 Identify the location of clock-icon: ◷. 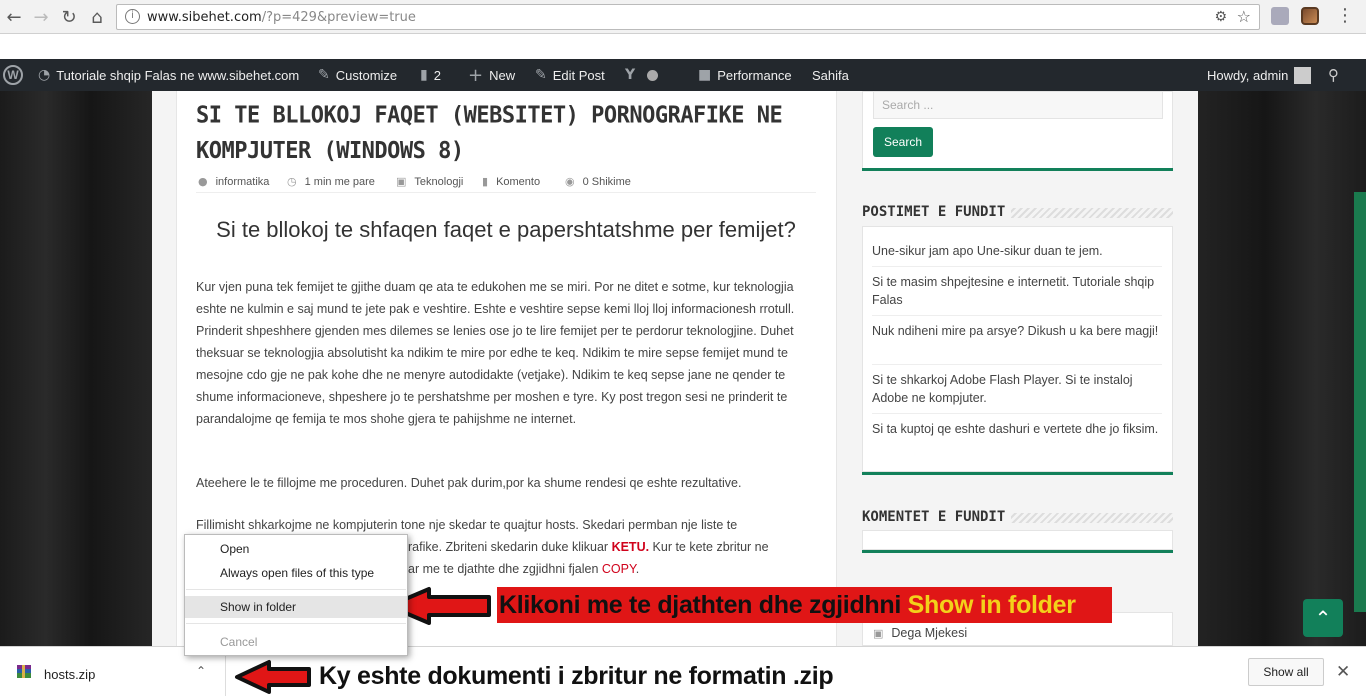
(292, 181).